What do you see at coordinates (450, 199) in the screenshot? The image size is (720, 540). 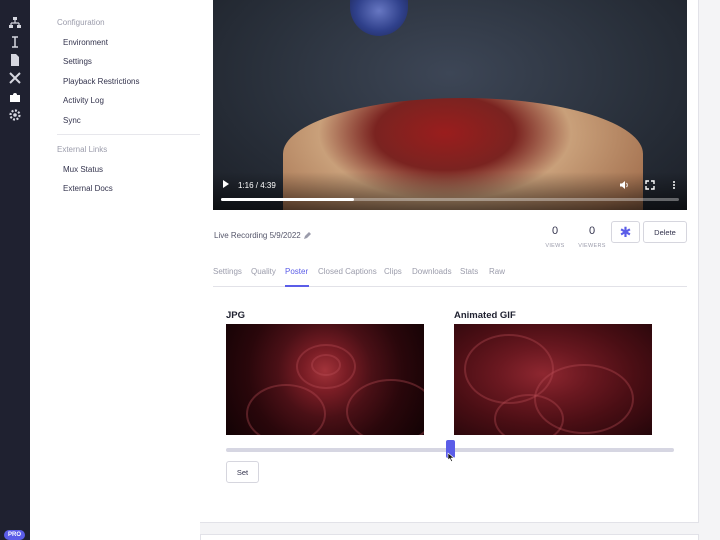 I see `video-progress-bar` at bounding box center [450, 199].